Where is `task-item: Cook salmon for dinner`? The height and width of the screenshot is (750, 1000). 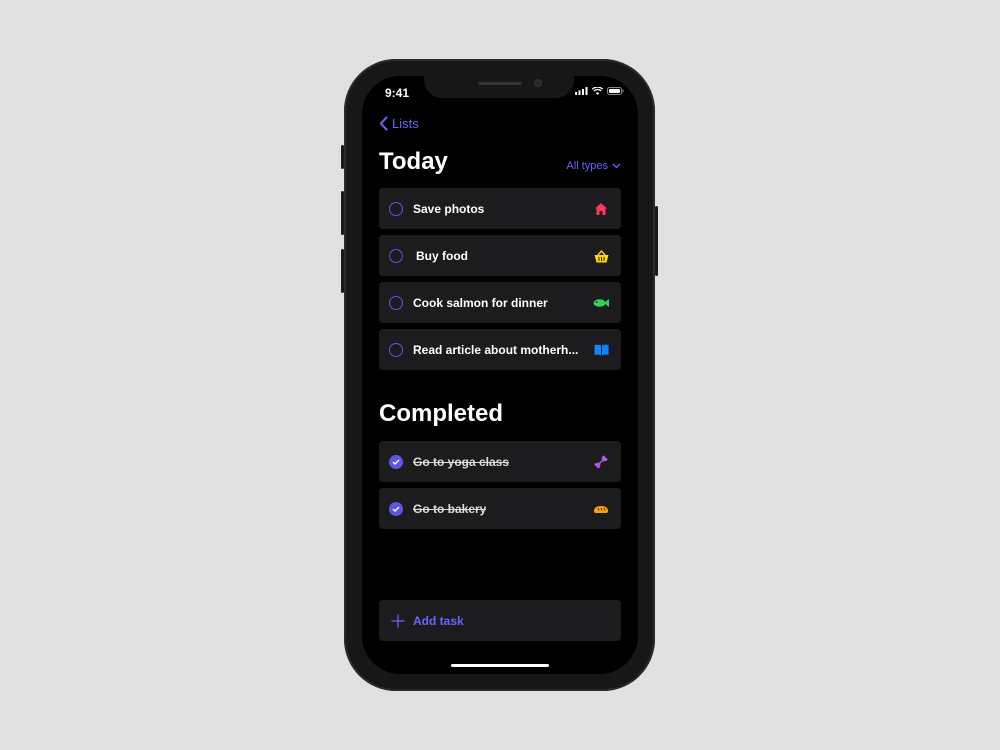
task-item: Cook salmon for dinner is located at coordinates (500, 302).